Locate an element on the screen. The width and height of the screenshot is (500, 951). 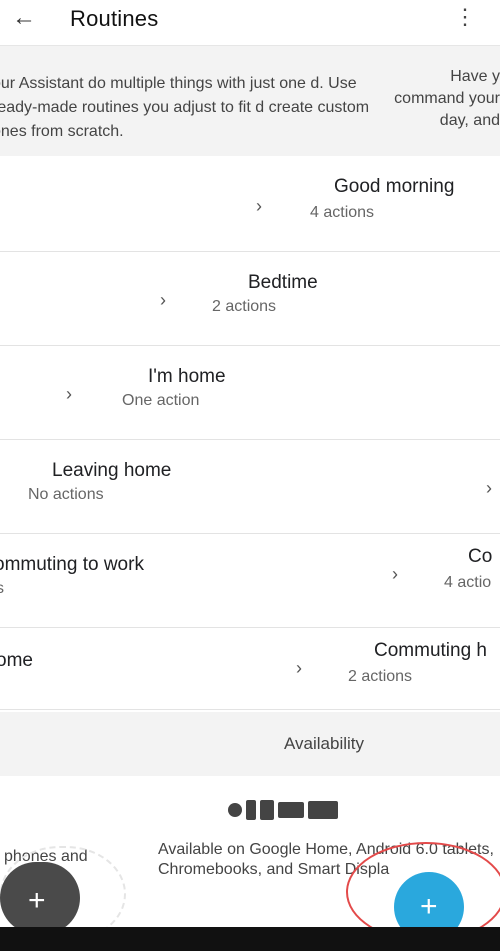
routine-title: Good morning is located at coordinates (394, 186).